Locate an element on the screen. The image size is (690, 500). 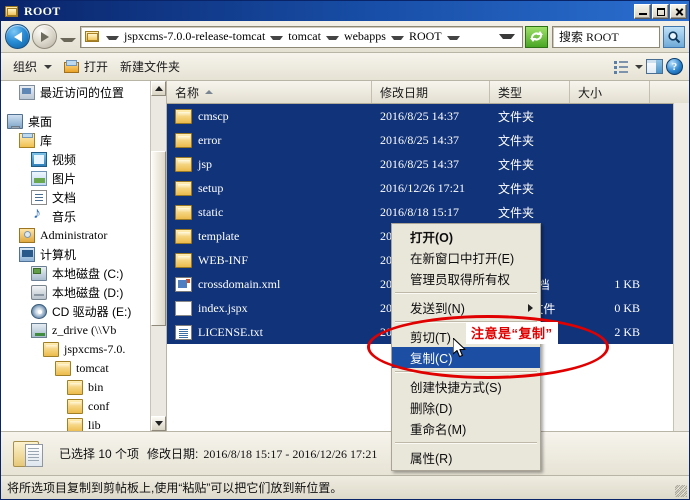
sidebar-item-8: Administrator is located at coordinates (76, 235).